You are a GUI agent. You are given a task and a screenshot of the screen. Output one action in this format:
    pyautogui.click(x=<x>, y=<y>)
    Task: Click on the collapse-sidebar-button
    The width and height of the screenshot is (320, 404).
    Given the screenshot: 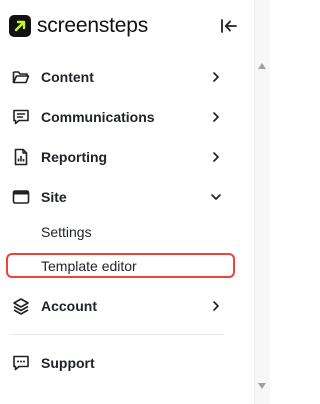 What is the action you would take?
    pyautogui.click(x=229, y=26)
    